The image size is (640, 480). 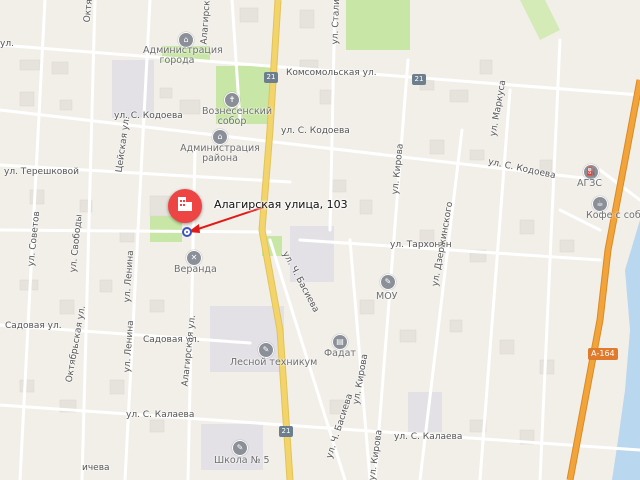 I want to click on street-label: Комсомольская ул., so click(x=331, y=73).